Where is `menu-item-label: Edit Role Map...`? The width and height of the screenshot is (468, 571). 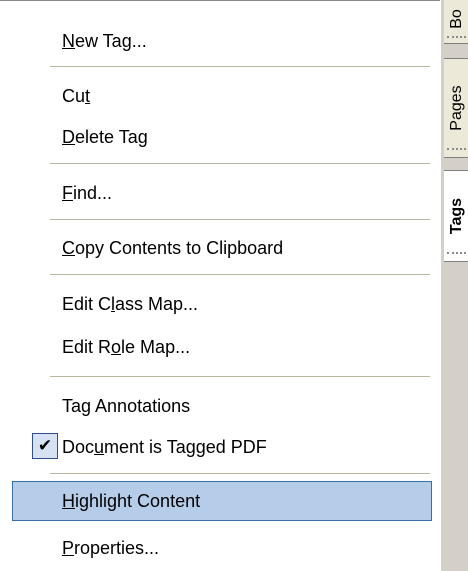 menu-item-label: Edit Role Map... is located at coordinates (126, 346).